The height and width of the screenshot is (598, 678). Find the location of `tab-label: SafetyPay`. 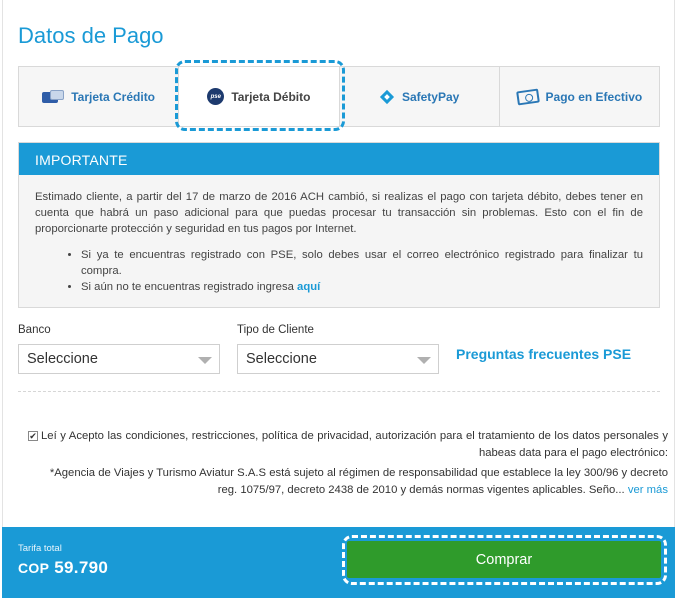

tab-label: SafetyPay is located at coordinates (430, 96).